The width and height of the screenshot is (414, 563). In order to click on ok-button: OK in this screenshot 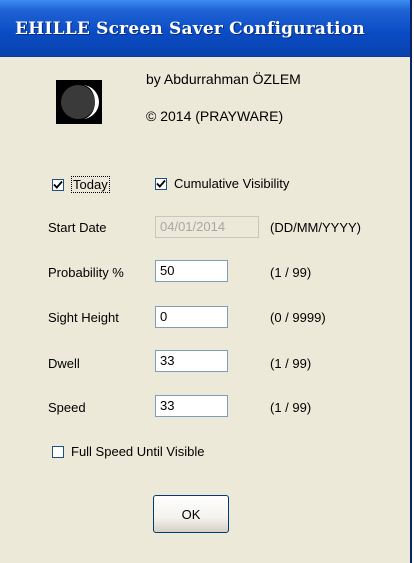, I will do `click(191, 514)`.